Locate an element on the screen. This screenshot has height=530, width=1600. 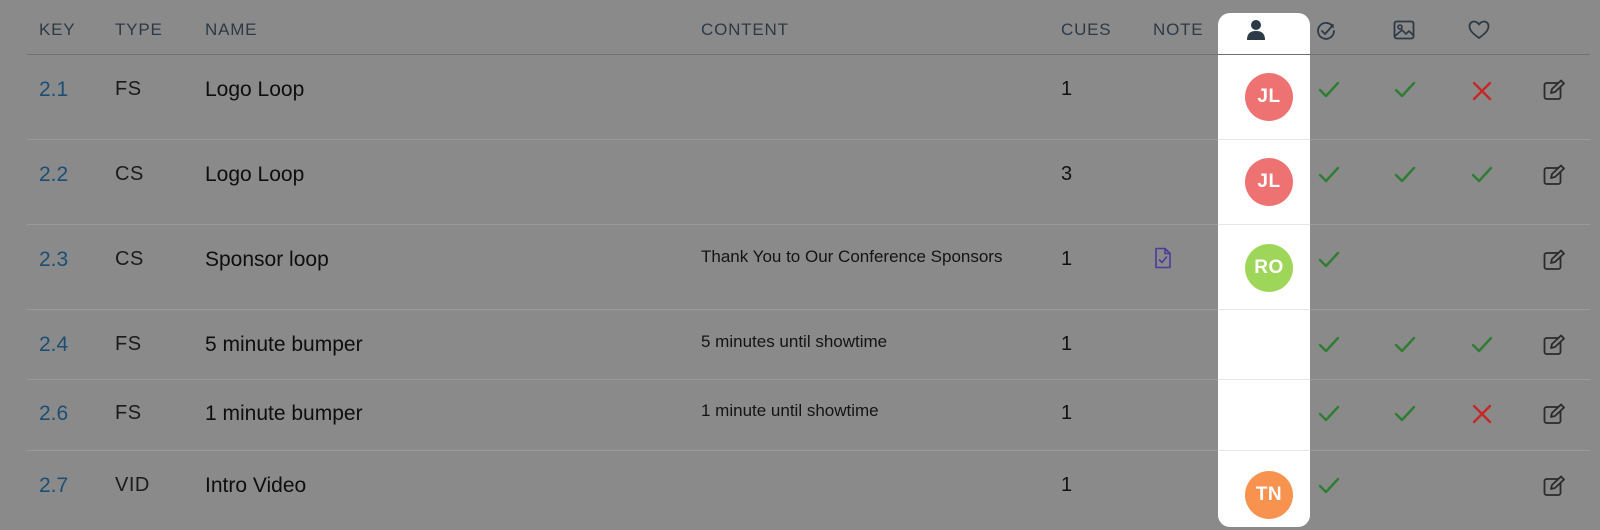
row-key-link: 2.2 is located at coordinates (53, 175).